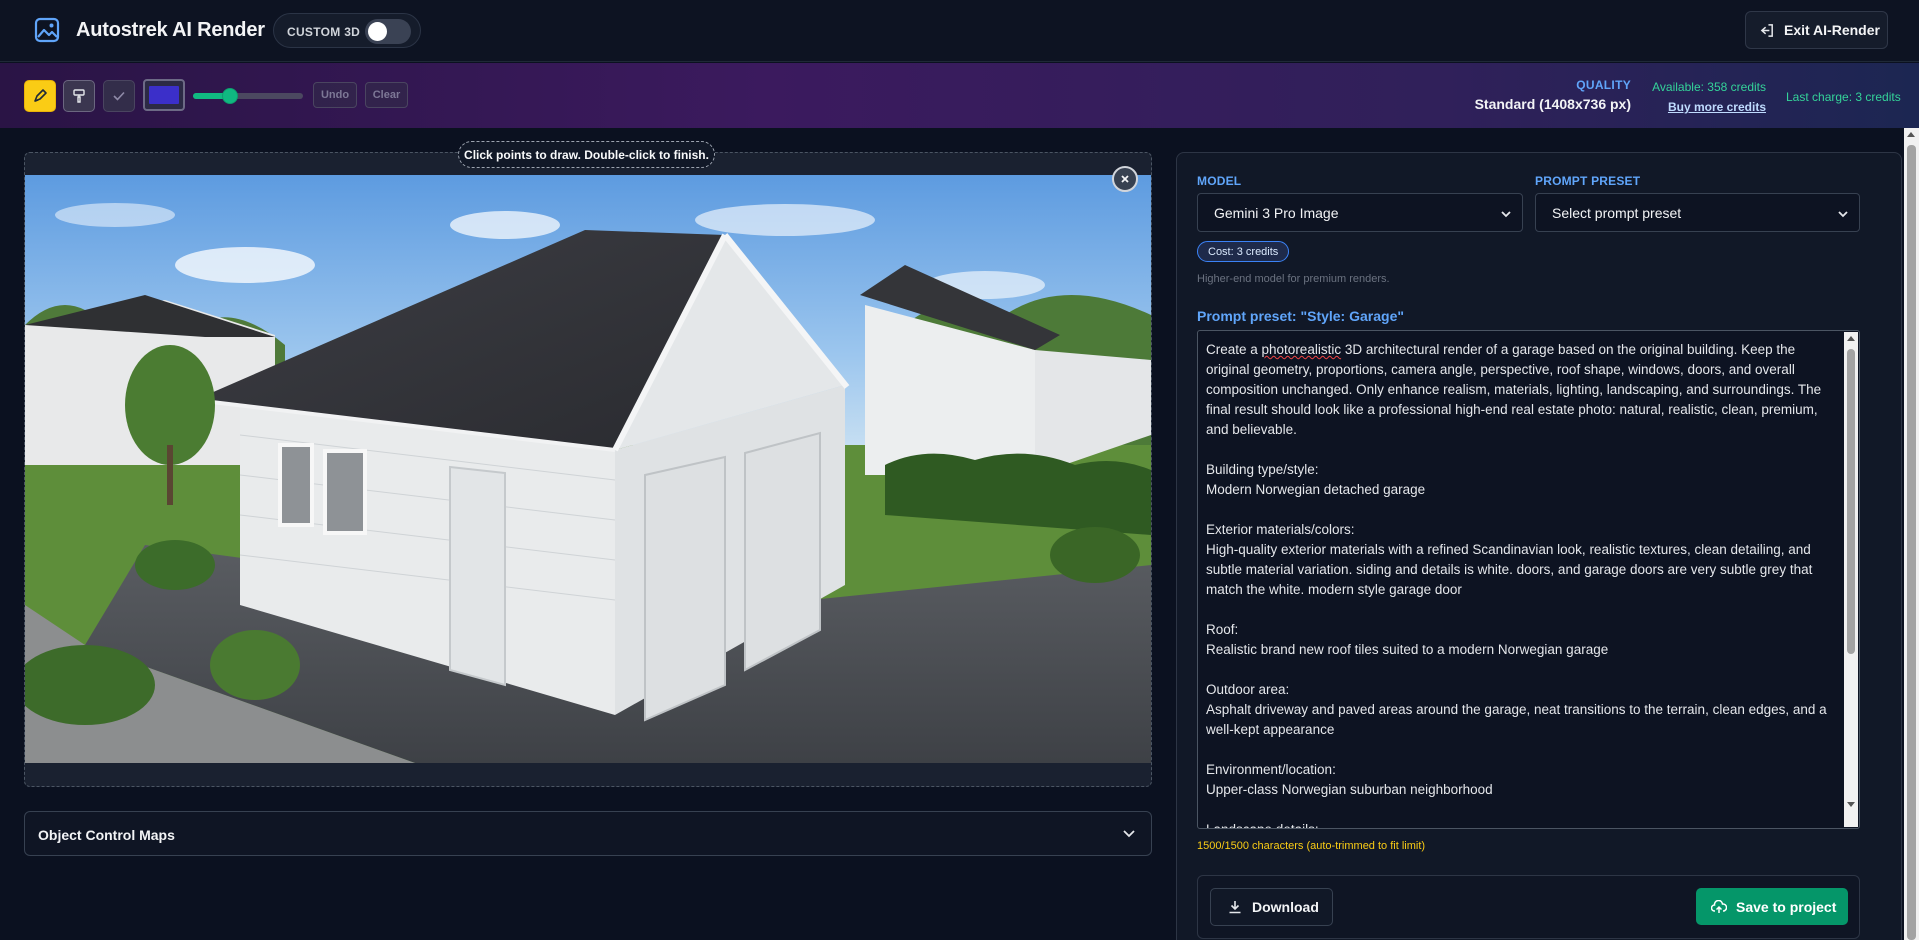  Describe the element at coordinates (170, 30) in the screenshot. I see `app-title: Autostrek AI Render` at that location.